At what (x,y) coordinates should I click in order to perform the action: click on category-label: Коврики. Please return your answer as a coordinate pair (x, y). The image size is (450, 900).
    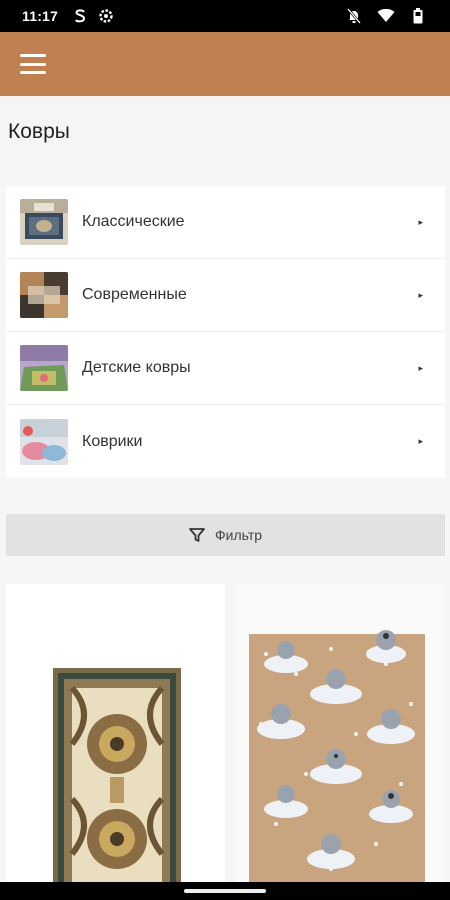
    Looking at the image, I should click on (112, 441).